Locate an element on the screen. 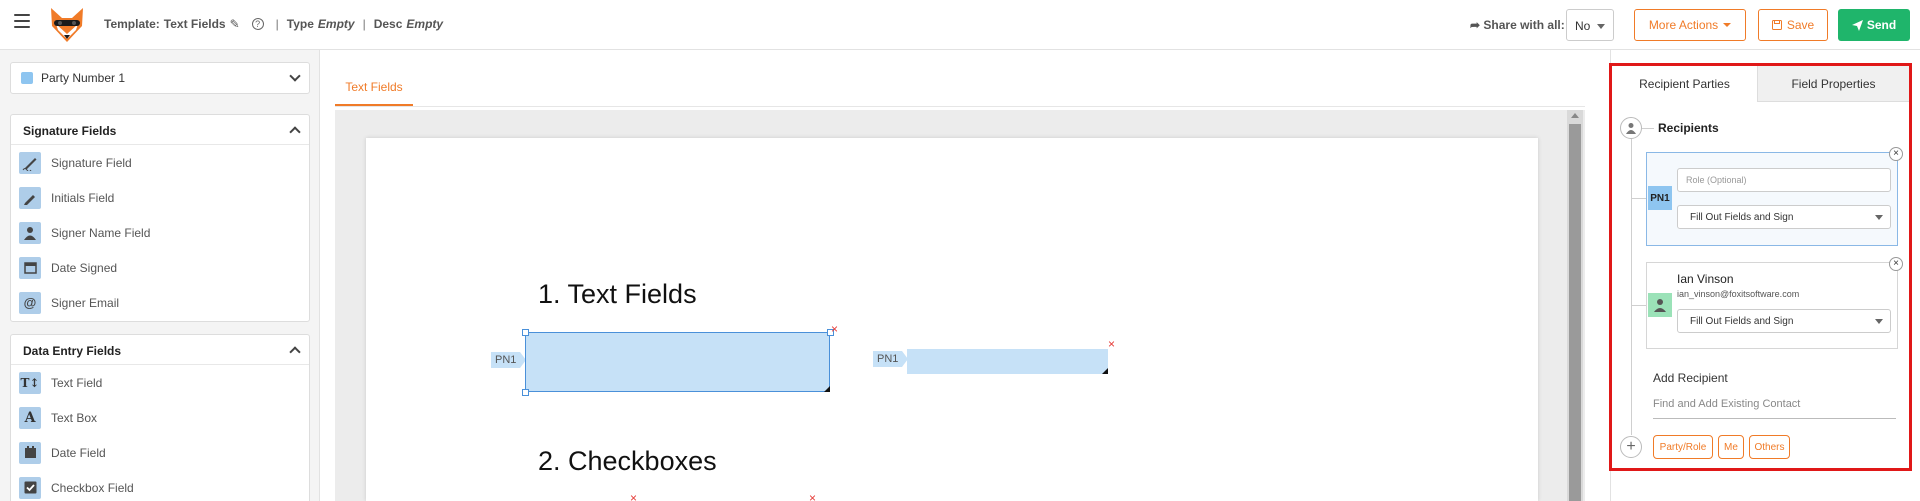 The image size is (1920, 501). more-actions-button: More Actions is located at coordinates (1690, 25).